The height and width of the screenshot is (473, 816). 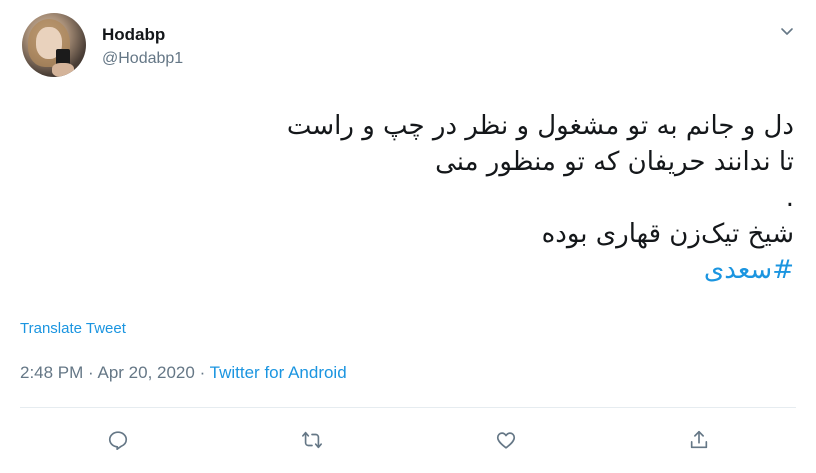 I want to click on author-username: @Hodabp1, so click(x=142, y=59).